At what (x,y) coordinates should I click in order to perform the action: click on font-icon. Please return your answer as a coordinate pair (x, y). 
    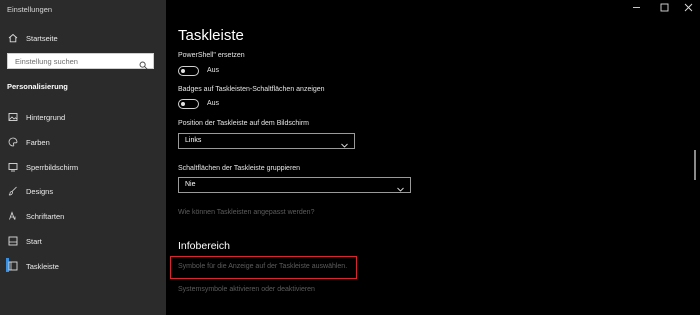
    Looking at the image, I should click on (13, 216).